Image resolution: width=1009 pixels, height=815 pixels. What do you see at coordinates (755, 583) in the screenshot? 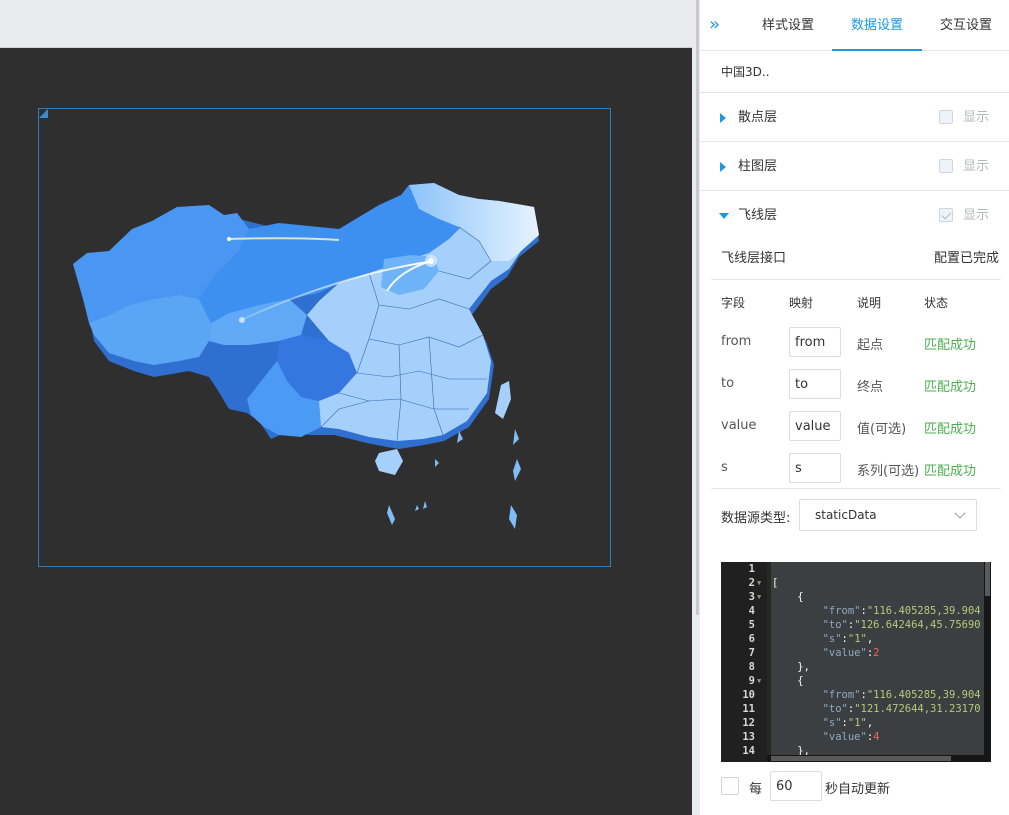
I see `line-number: 2 ▼` at bounding box center [755, 583].